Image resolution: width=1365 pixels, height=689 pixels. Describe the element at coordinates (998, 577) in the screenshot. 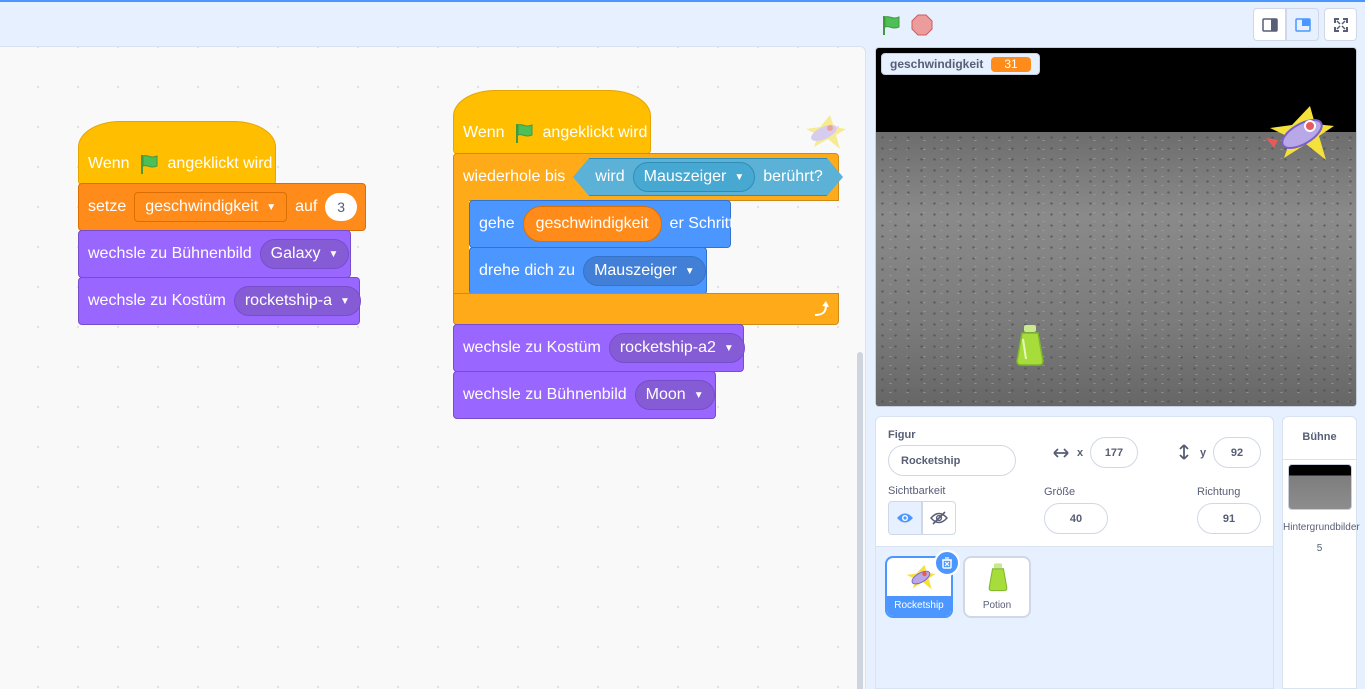

I see `potion-icon` at that location.